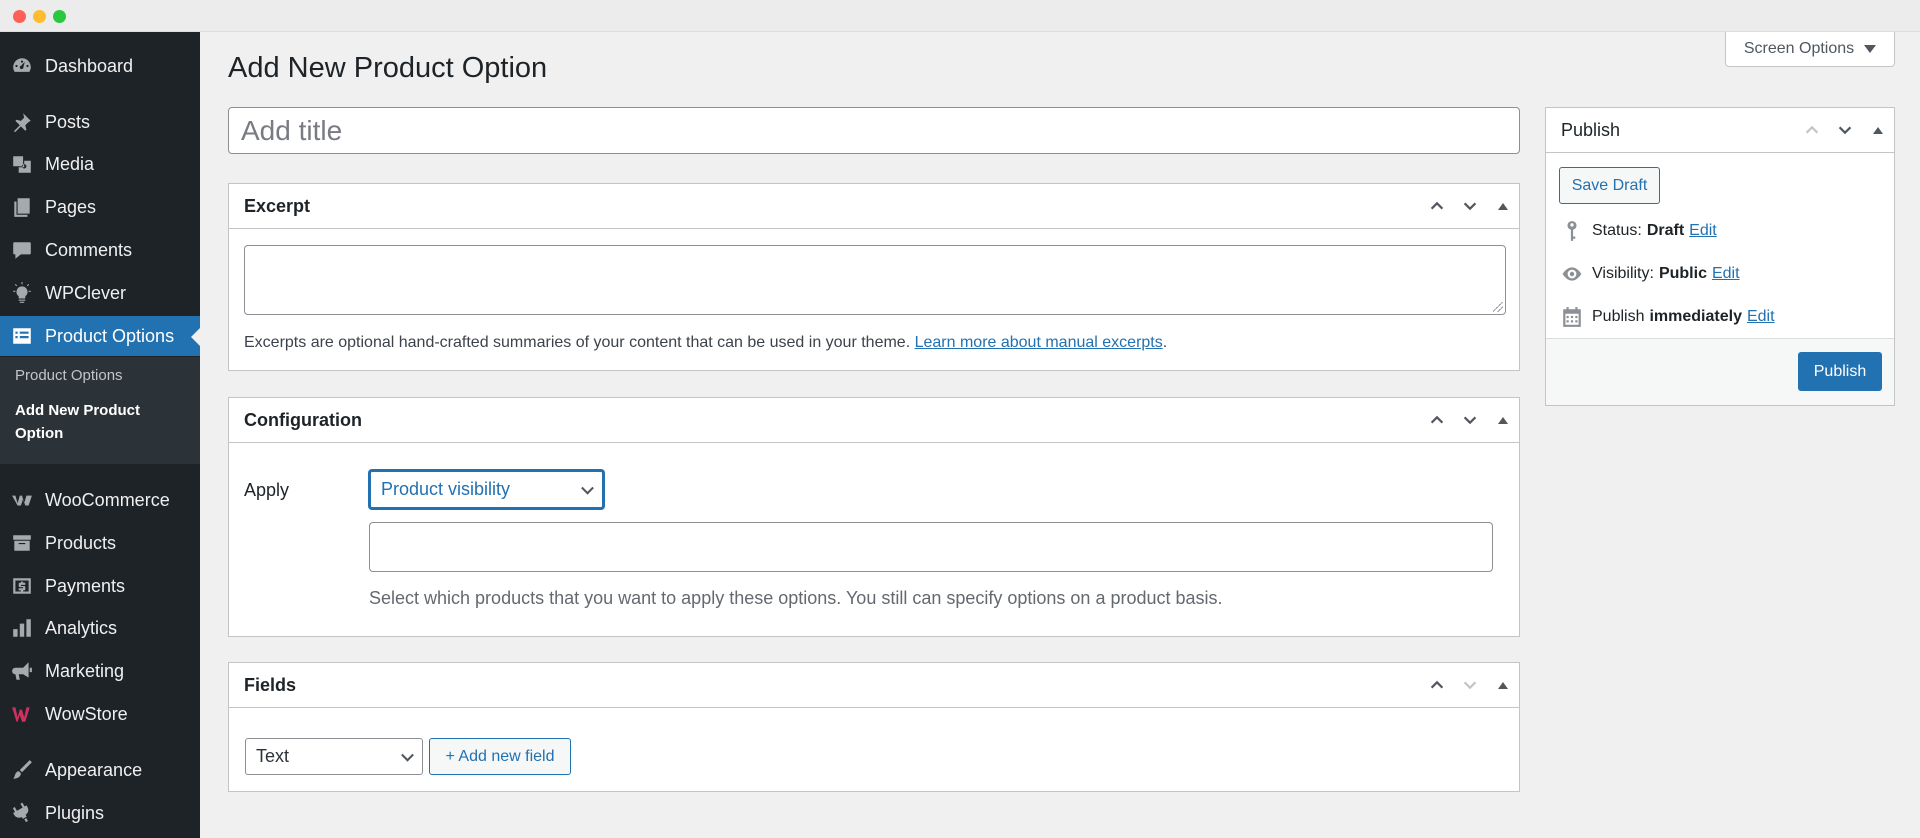  What do you see at coordinates (195, 337) in the screenshot?
I see `active-indicator` at bounding box center [195, 337].